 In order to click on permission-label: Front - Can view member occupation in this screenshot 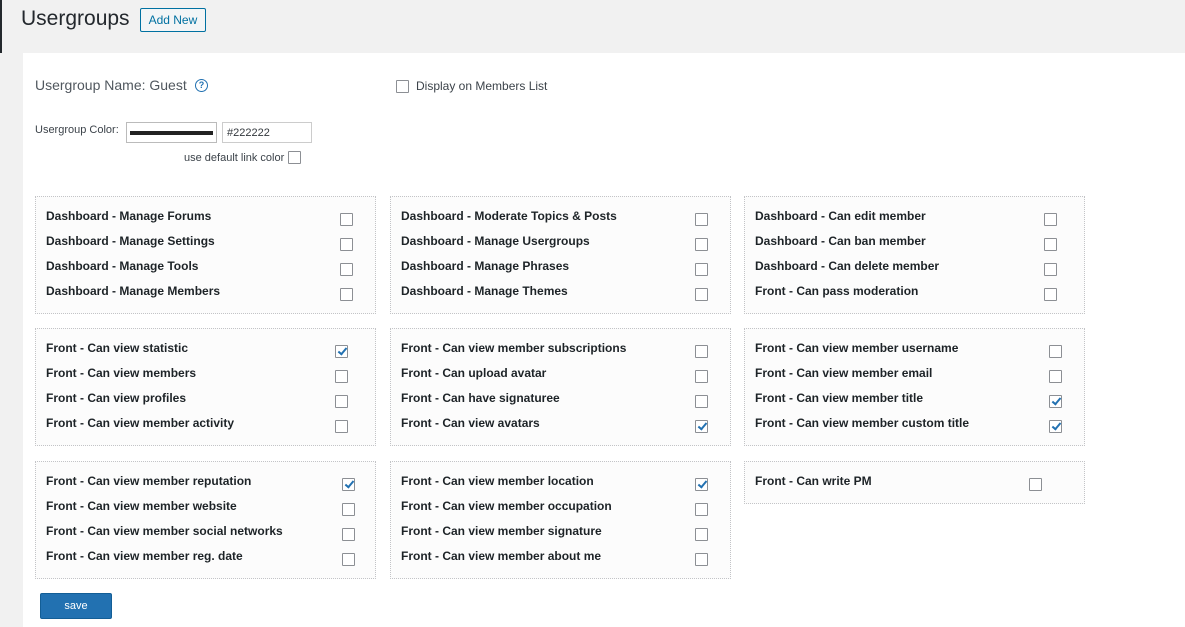, I will do `click(506, 506)`.